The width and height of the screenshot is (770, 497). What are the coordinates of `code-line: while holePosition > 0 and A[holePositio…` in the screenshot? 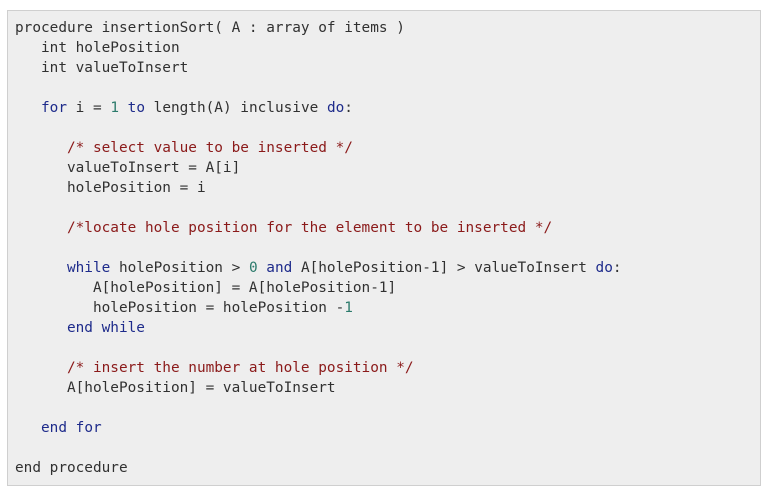 It's located at (387, 268).